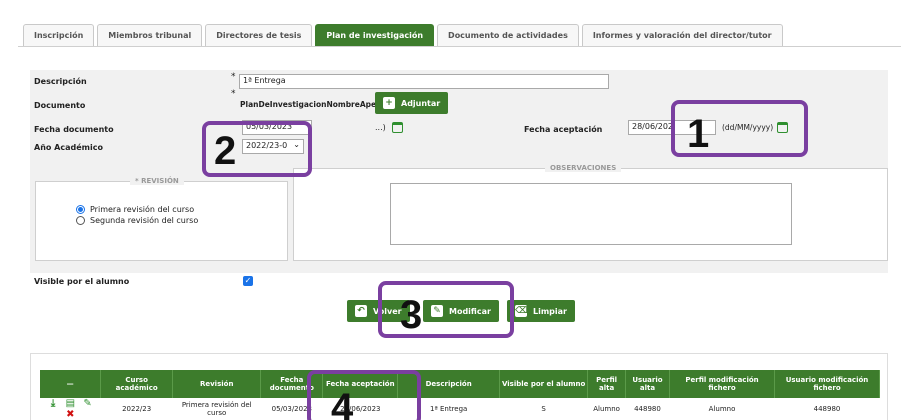 The height and width of the screenshot is (420, 901). Describe the element at coordinates (543, 409) in the screenshot. I see `cell-visible: S` at that location.